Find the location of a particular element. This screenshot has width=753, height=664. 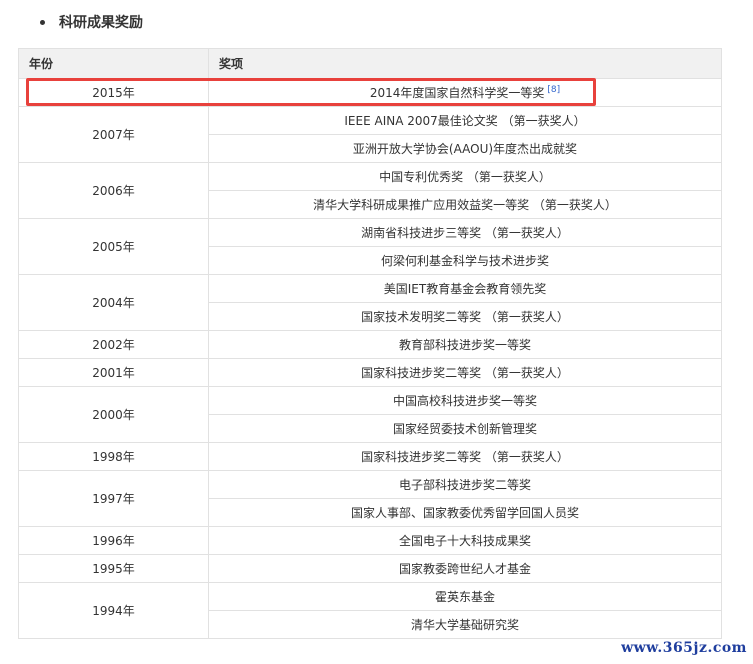

award-text: 中国专利优秀奖 （第一获奖人） is located at coordinates (465, 177).